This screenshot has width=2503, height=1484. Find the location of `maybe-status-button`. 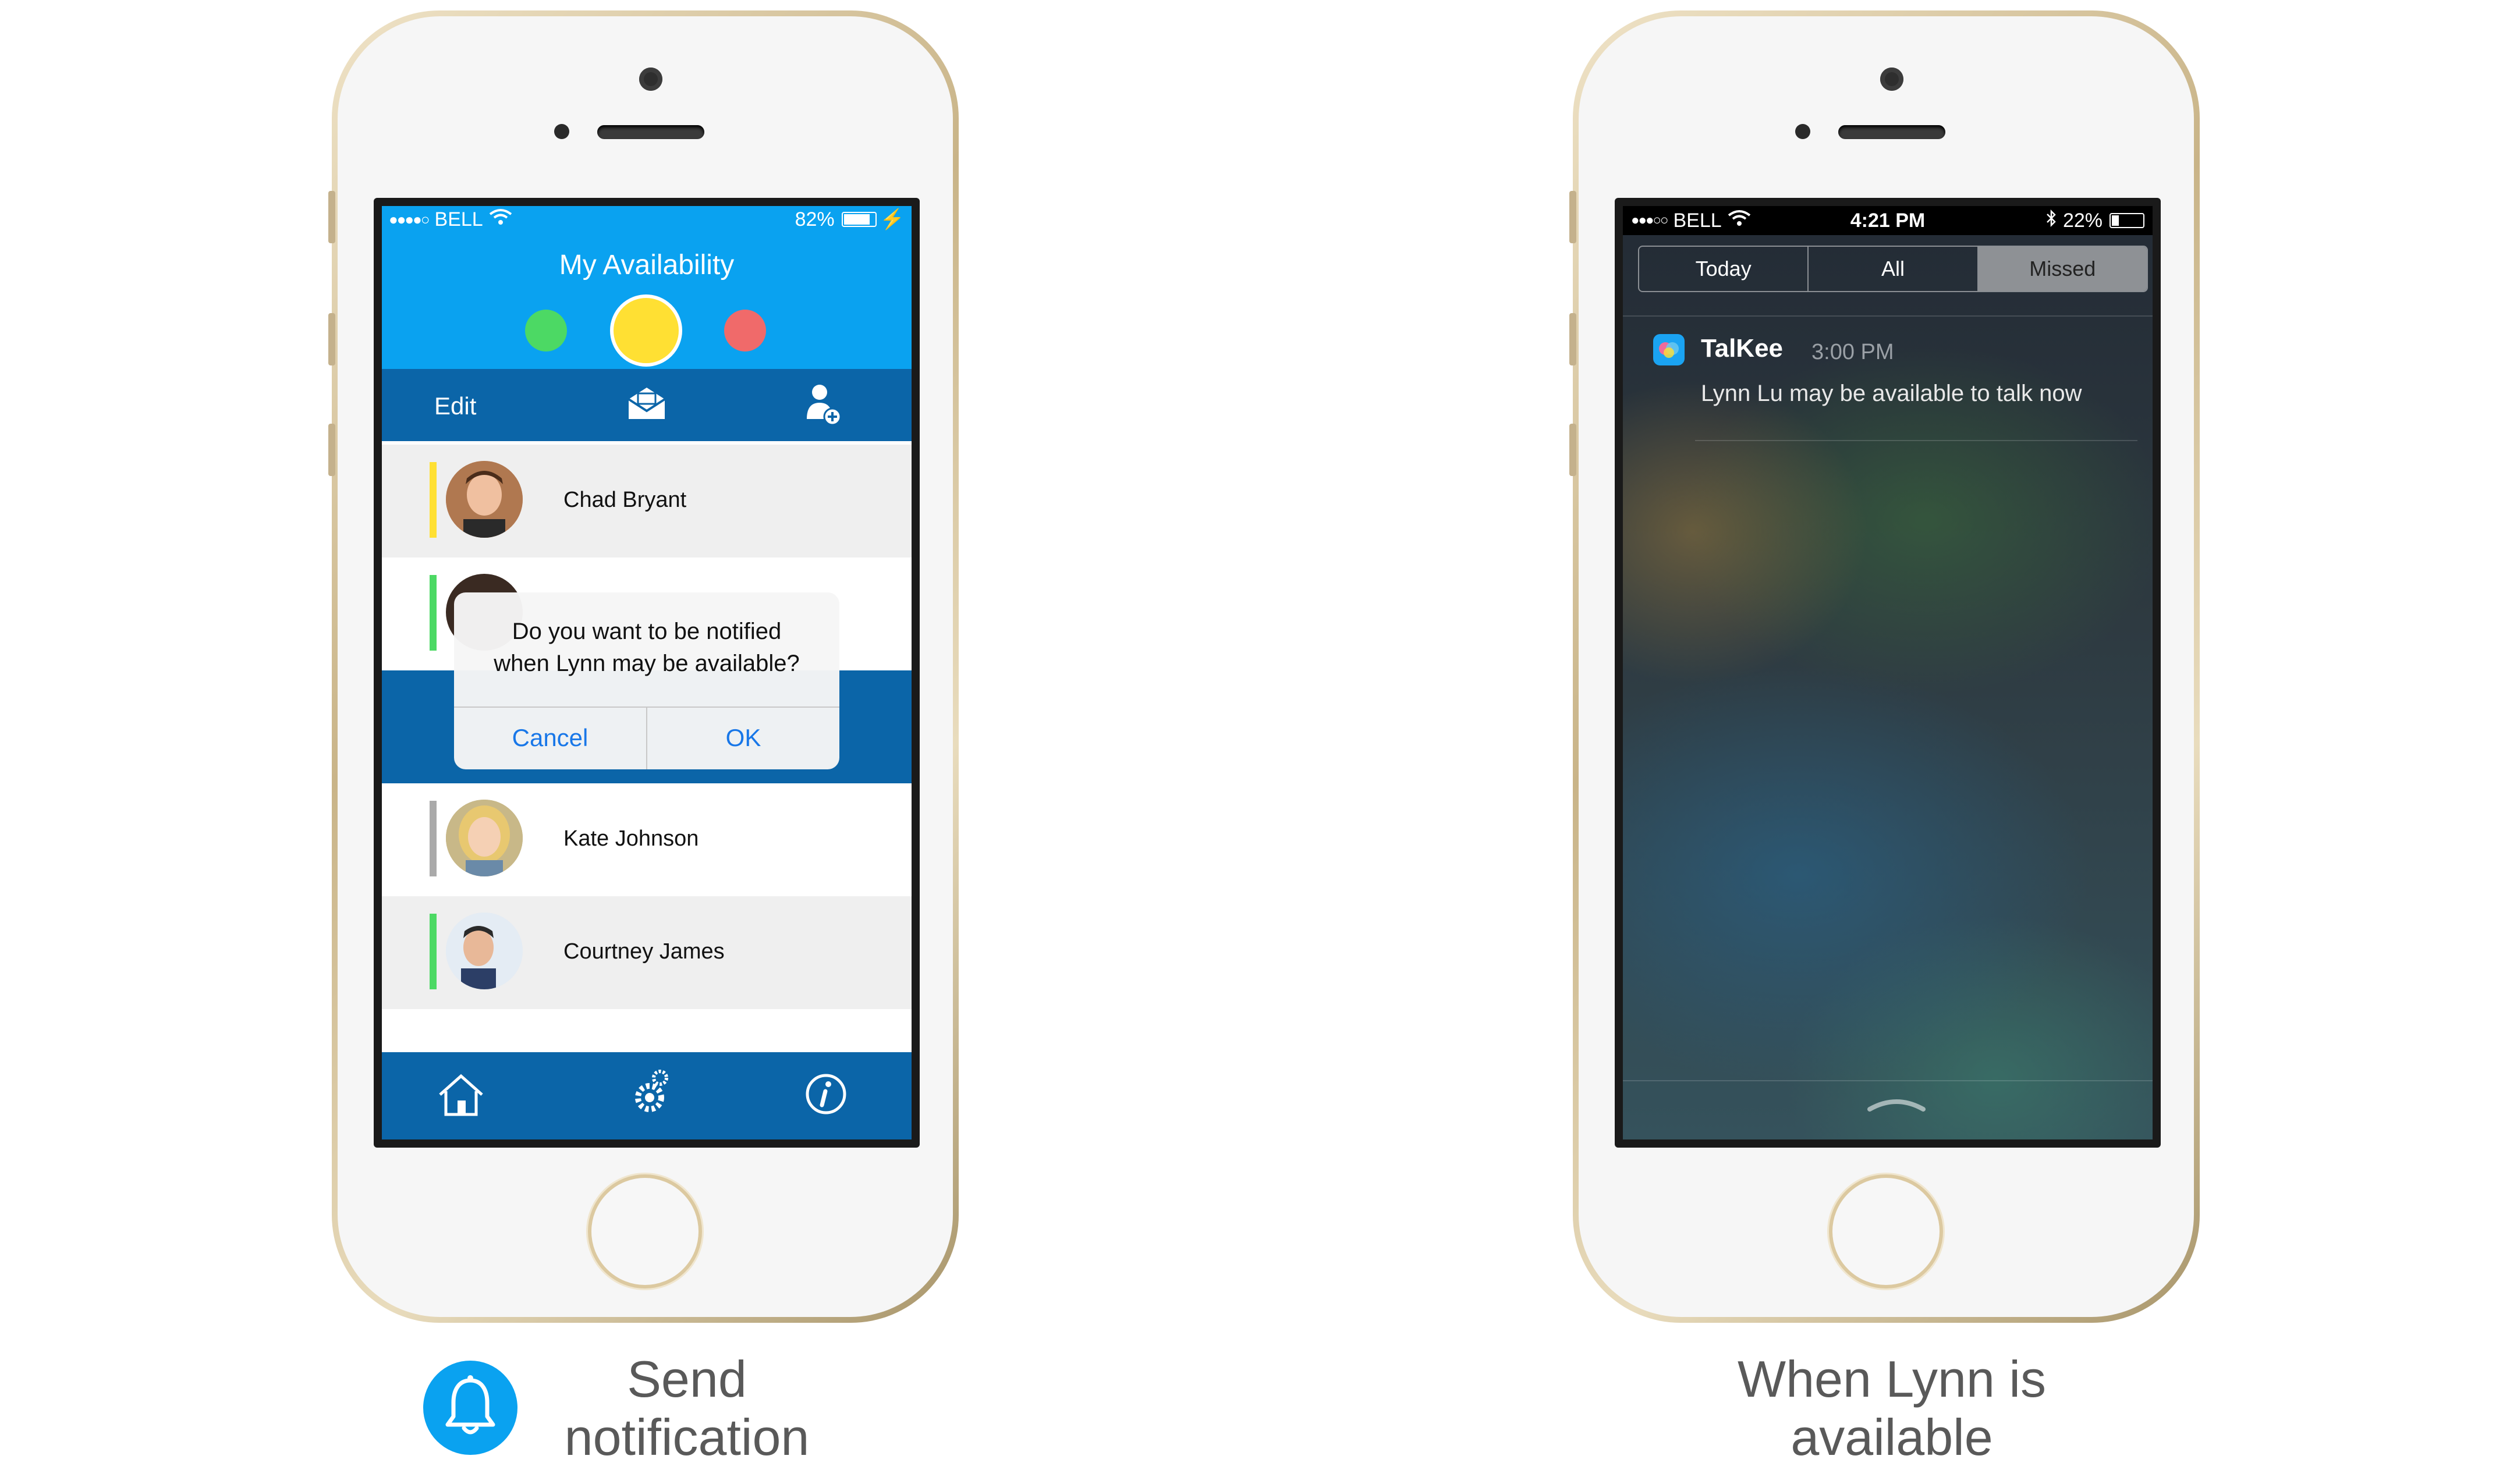

maybe-status-button is located at coordinates (646, 330).